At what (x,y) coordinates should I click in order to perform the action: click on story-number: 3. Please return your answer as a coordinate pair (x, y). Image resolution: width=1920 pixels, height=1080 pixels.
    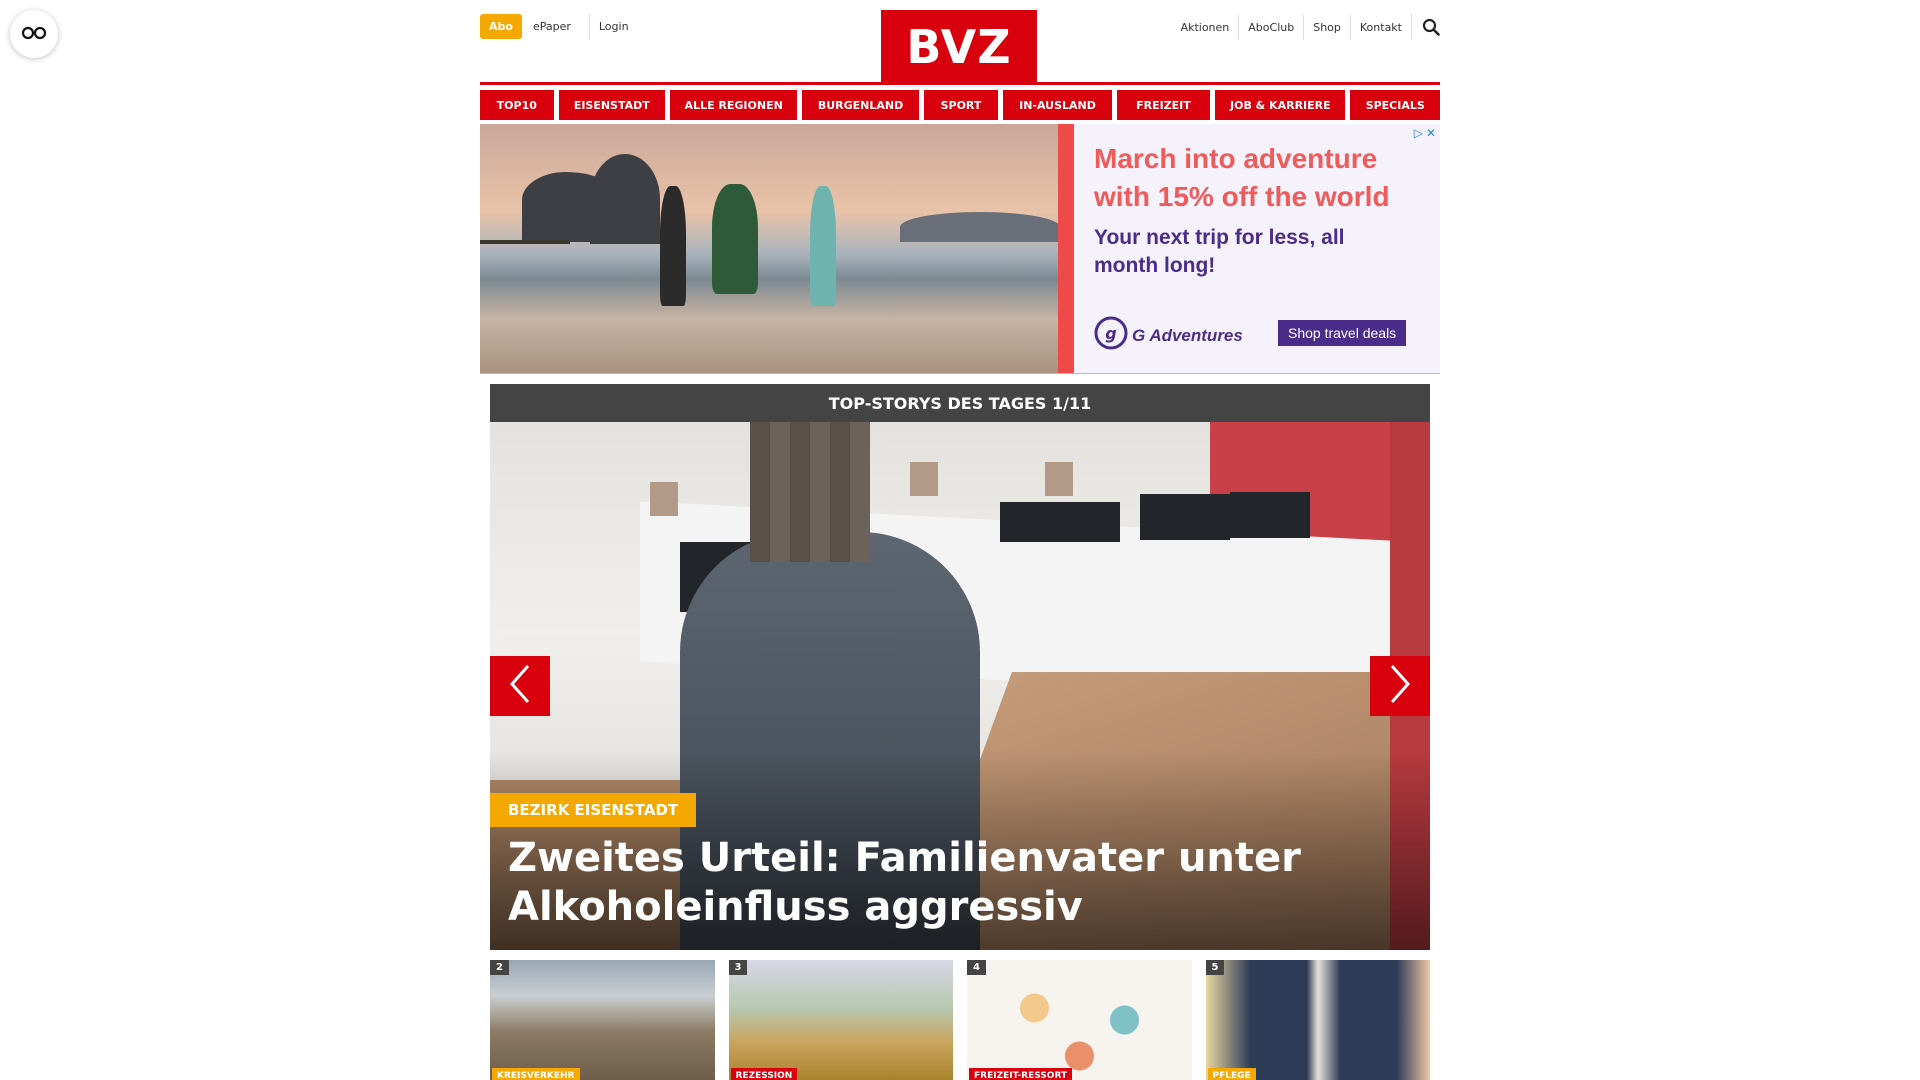
    Looking at the image, I should click on (738, 967).